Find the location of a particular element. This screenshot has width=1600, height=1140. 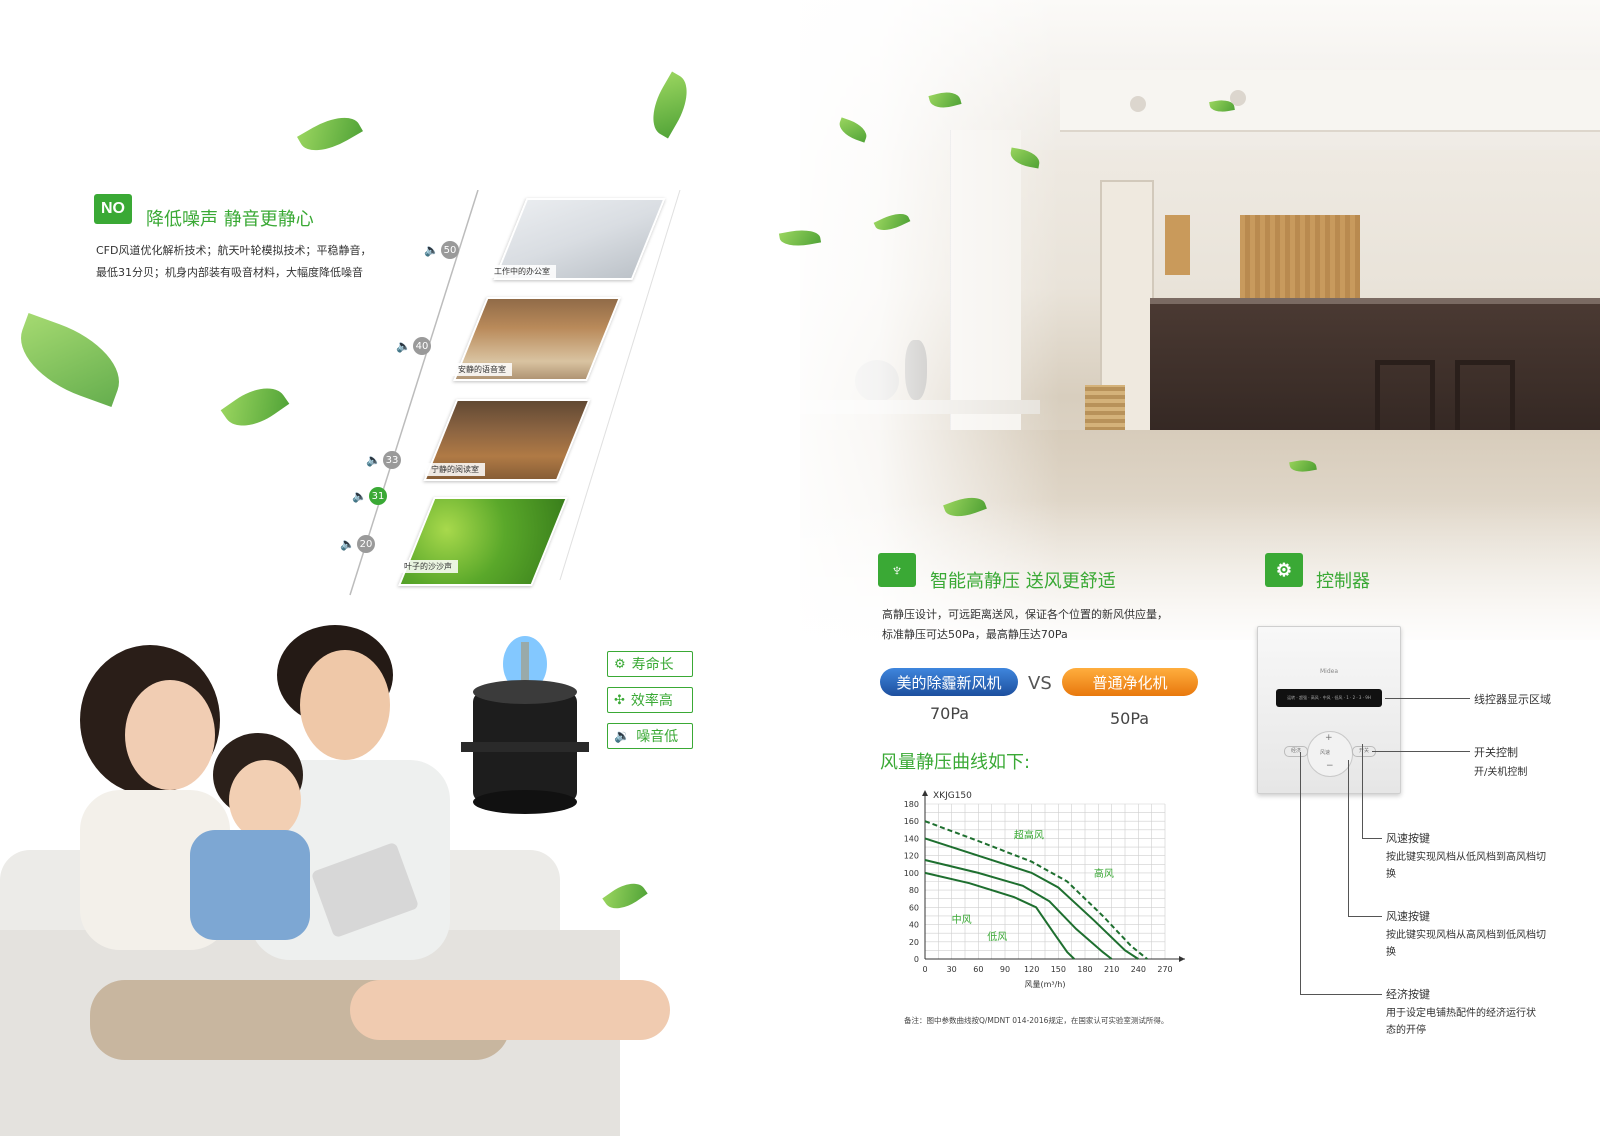

reading-room-caption: 宁静的阅读室 is located at coordinates (455, 469).